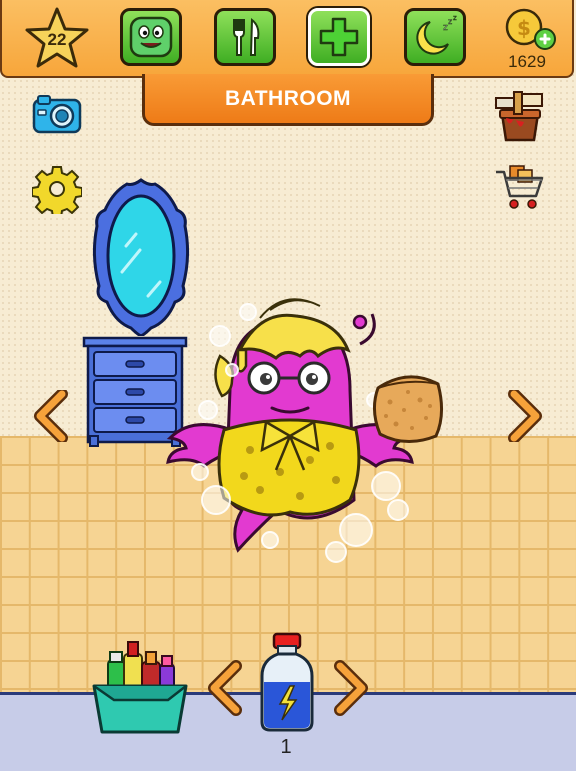 The width and height of the screenshot is (576, 771). I want to click on previous-item-arrow, so click(224, 690).